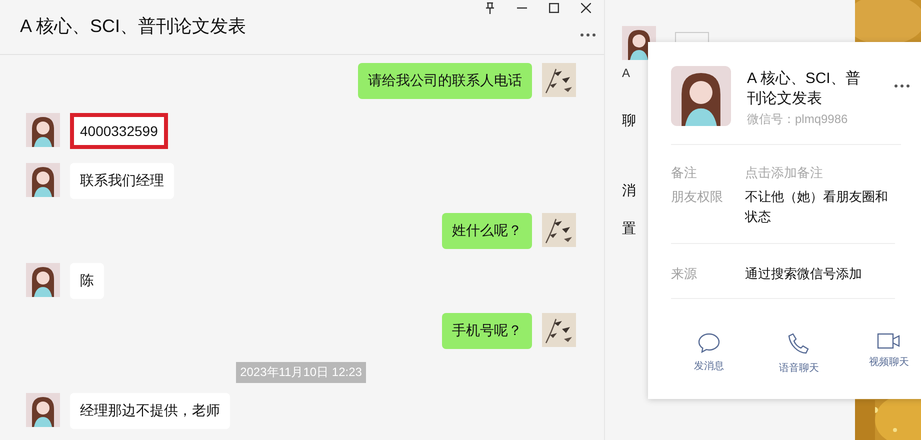 The image size is (921, 440). I want to click on maximize-button, so click(554, 8).